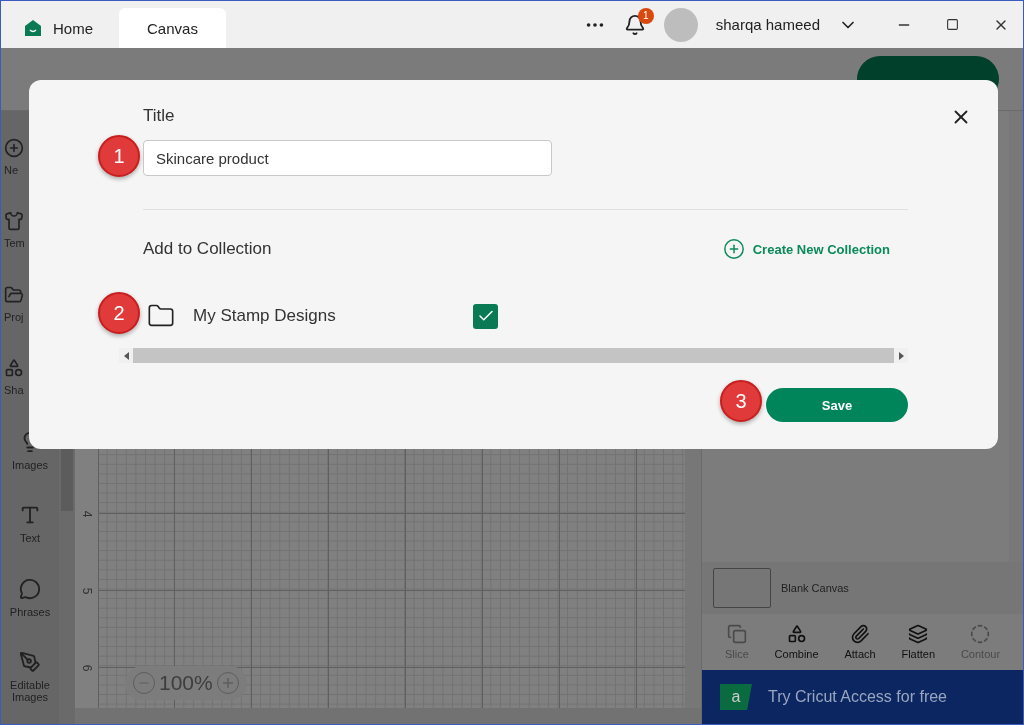 Image resolution: width=1024 pixels, height=725 pixels. I want to click on user-name: sharqa hameed, so click(767, 24).